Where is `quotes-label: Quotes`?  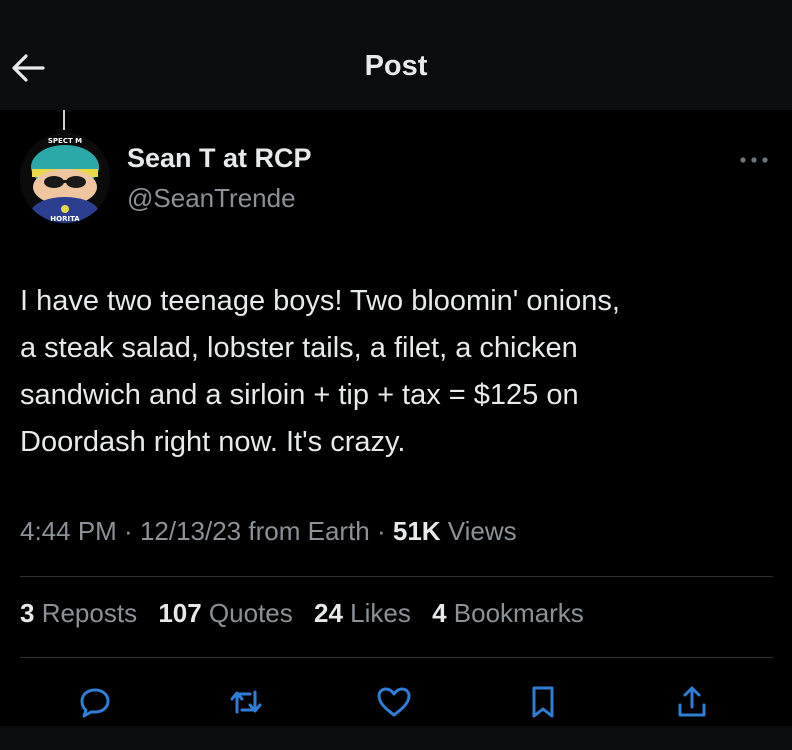 quotes-label: Quotes is located at coordinates (247, 613).